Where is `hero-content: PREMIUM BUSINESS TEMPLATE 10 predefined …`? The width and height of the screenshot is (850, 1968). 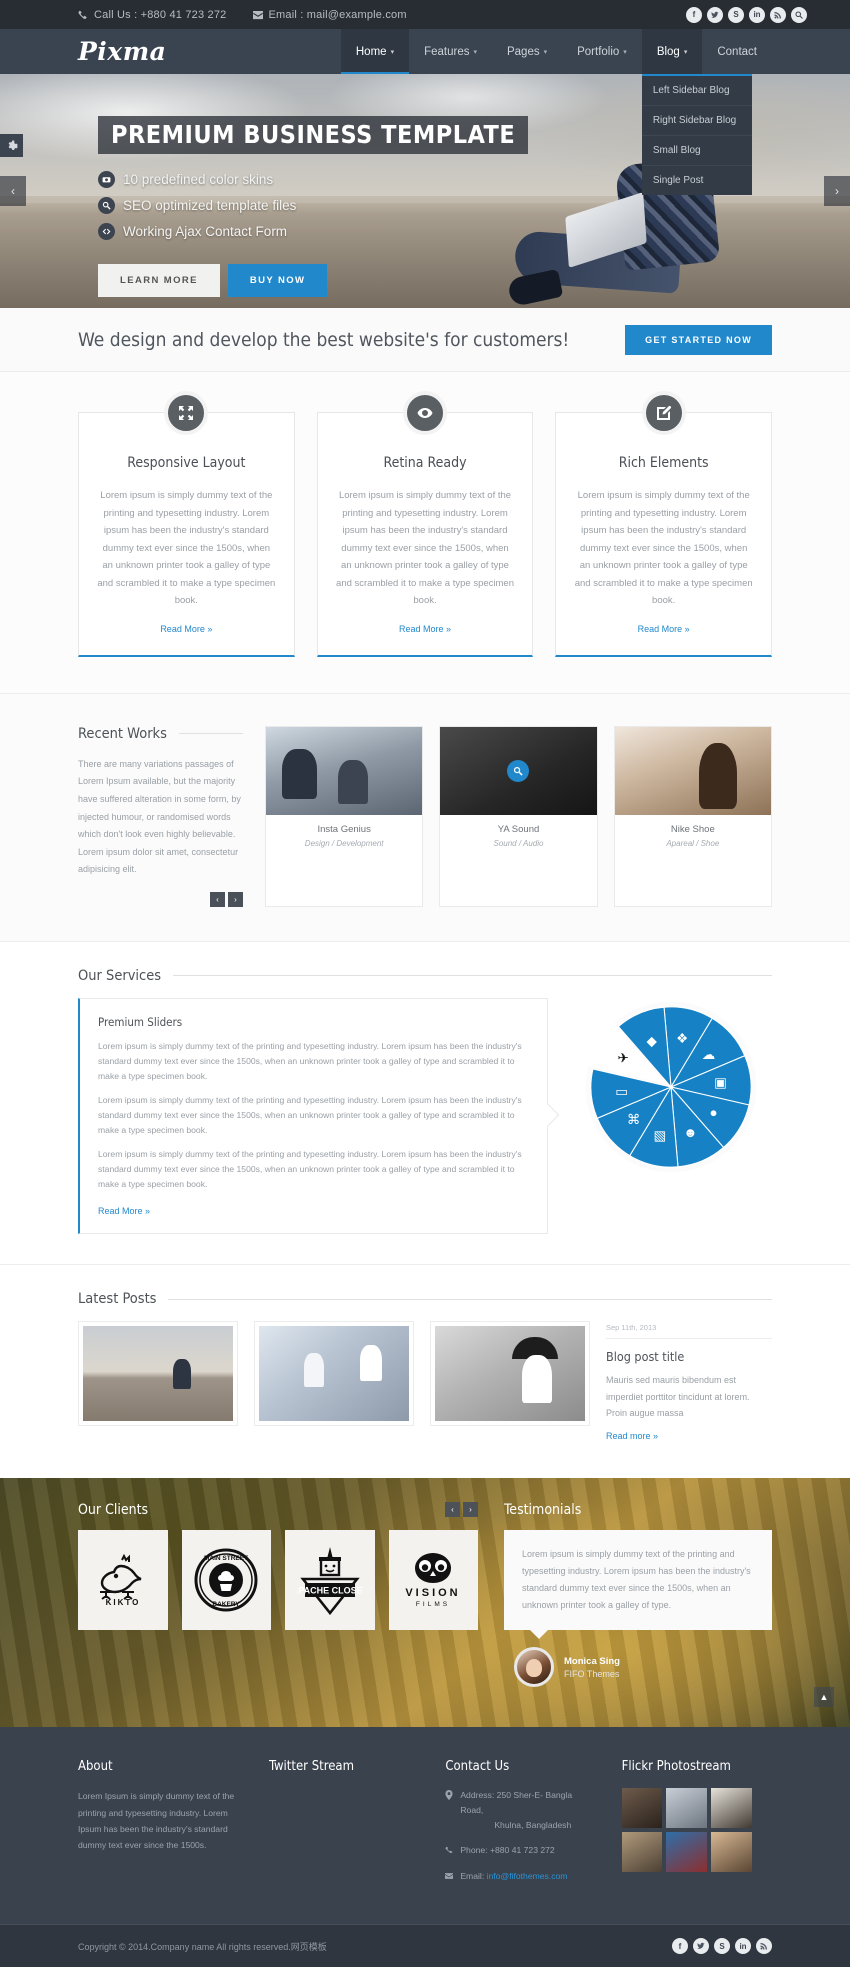
hero-content: PREMIUM BUSINESS TEMPLATE 10 predefined … is located at coordinates (313, 206).